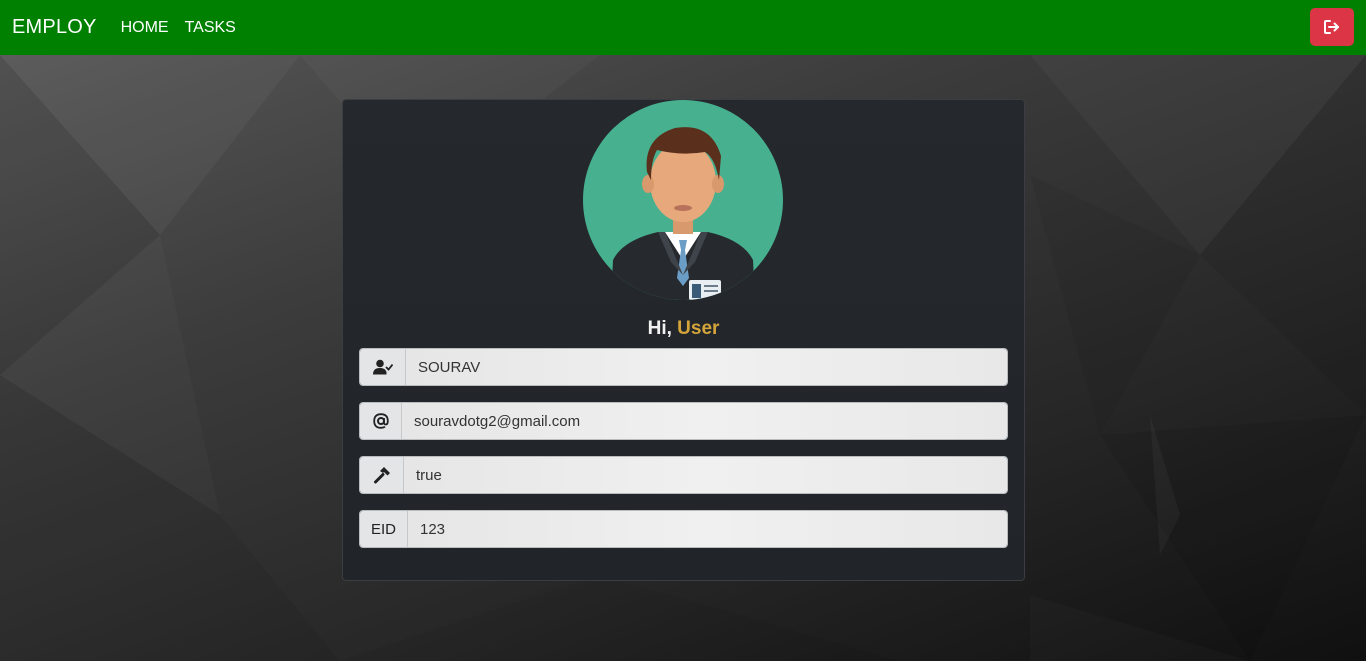 Image resolution: width=1366 pixels, height=661 pixels. I want to click on name-input, so click(706, 367).